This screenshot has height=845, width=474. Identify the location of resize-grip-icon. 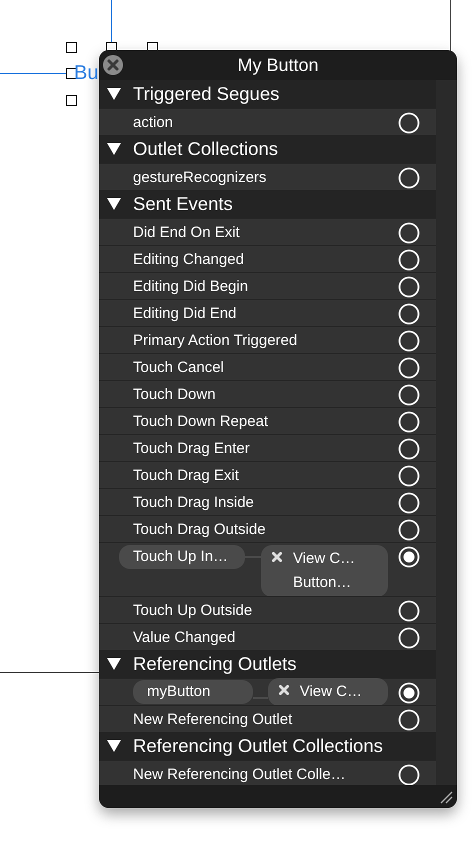
(446, 797).